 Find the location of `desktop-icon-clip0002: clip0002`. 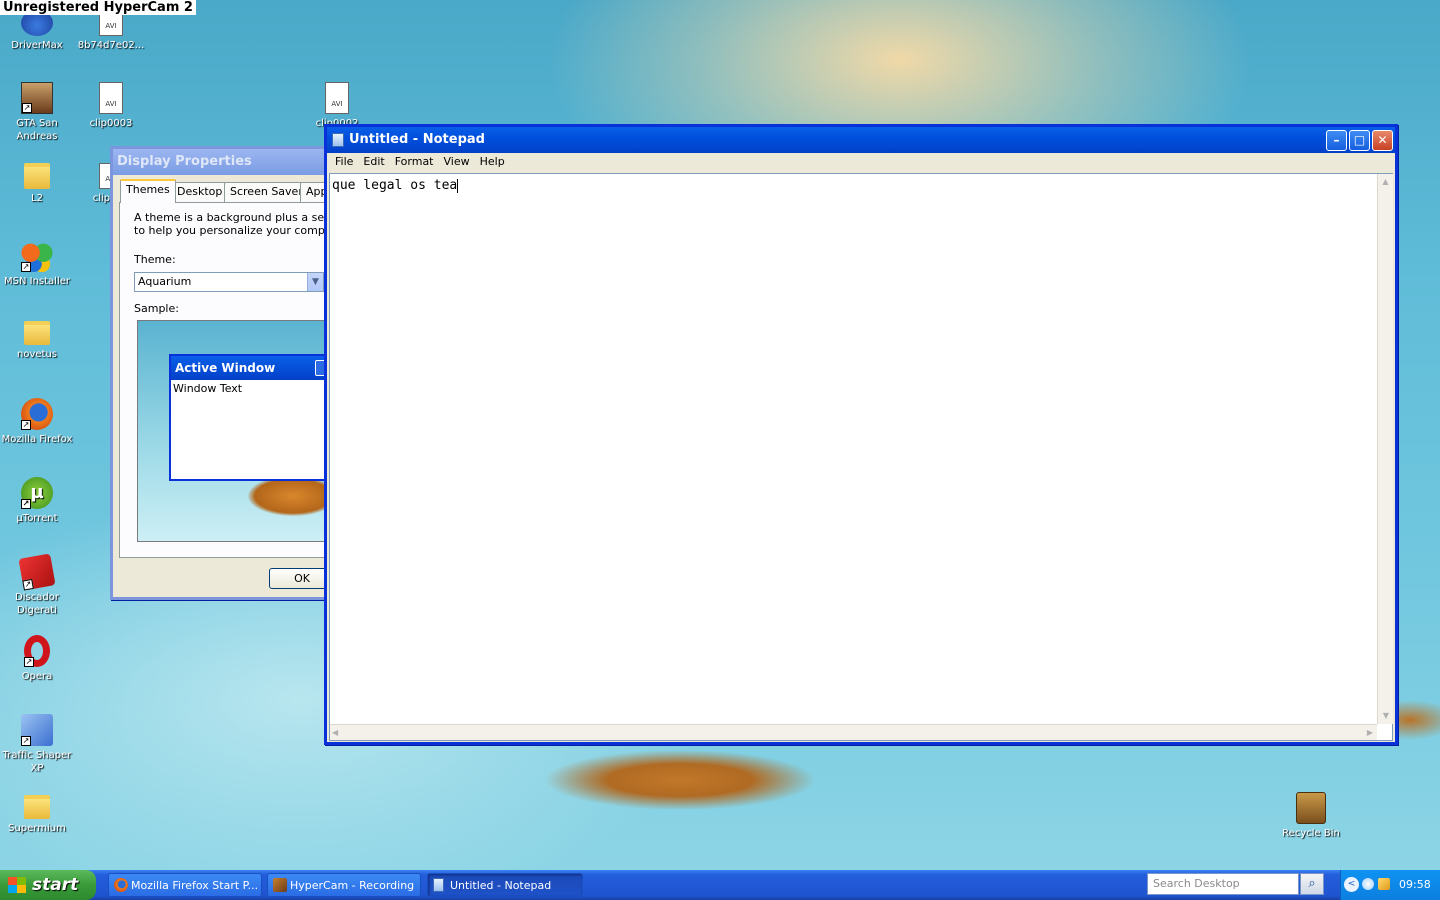

desktop-icon-clip0002: clip0002 is located at coordinates (337, 106).